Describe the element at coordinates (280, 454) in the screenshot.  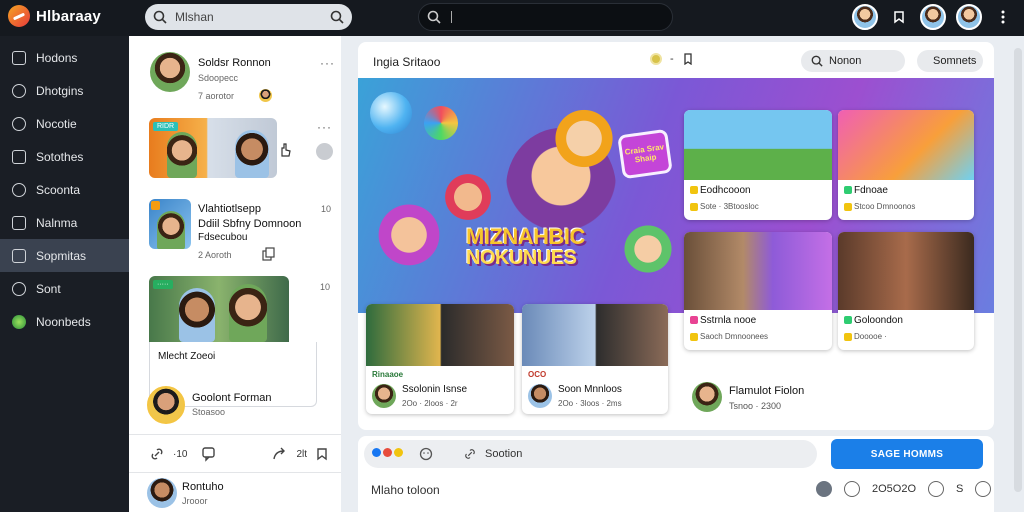
I see `share-arrow-icon` at that location.